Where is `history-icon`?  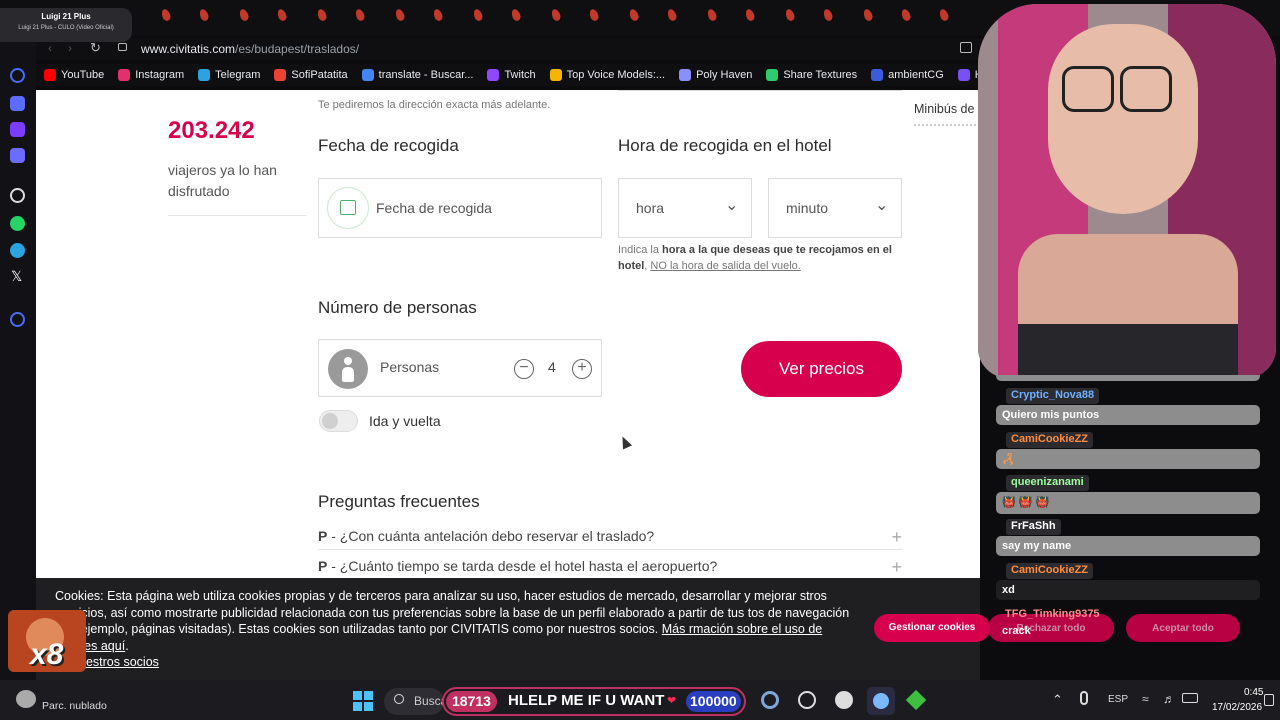 history-icon is located at coordinates (17, 75).